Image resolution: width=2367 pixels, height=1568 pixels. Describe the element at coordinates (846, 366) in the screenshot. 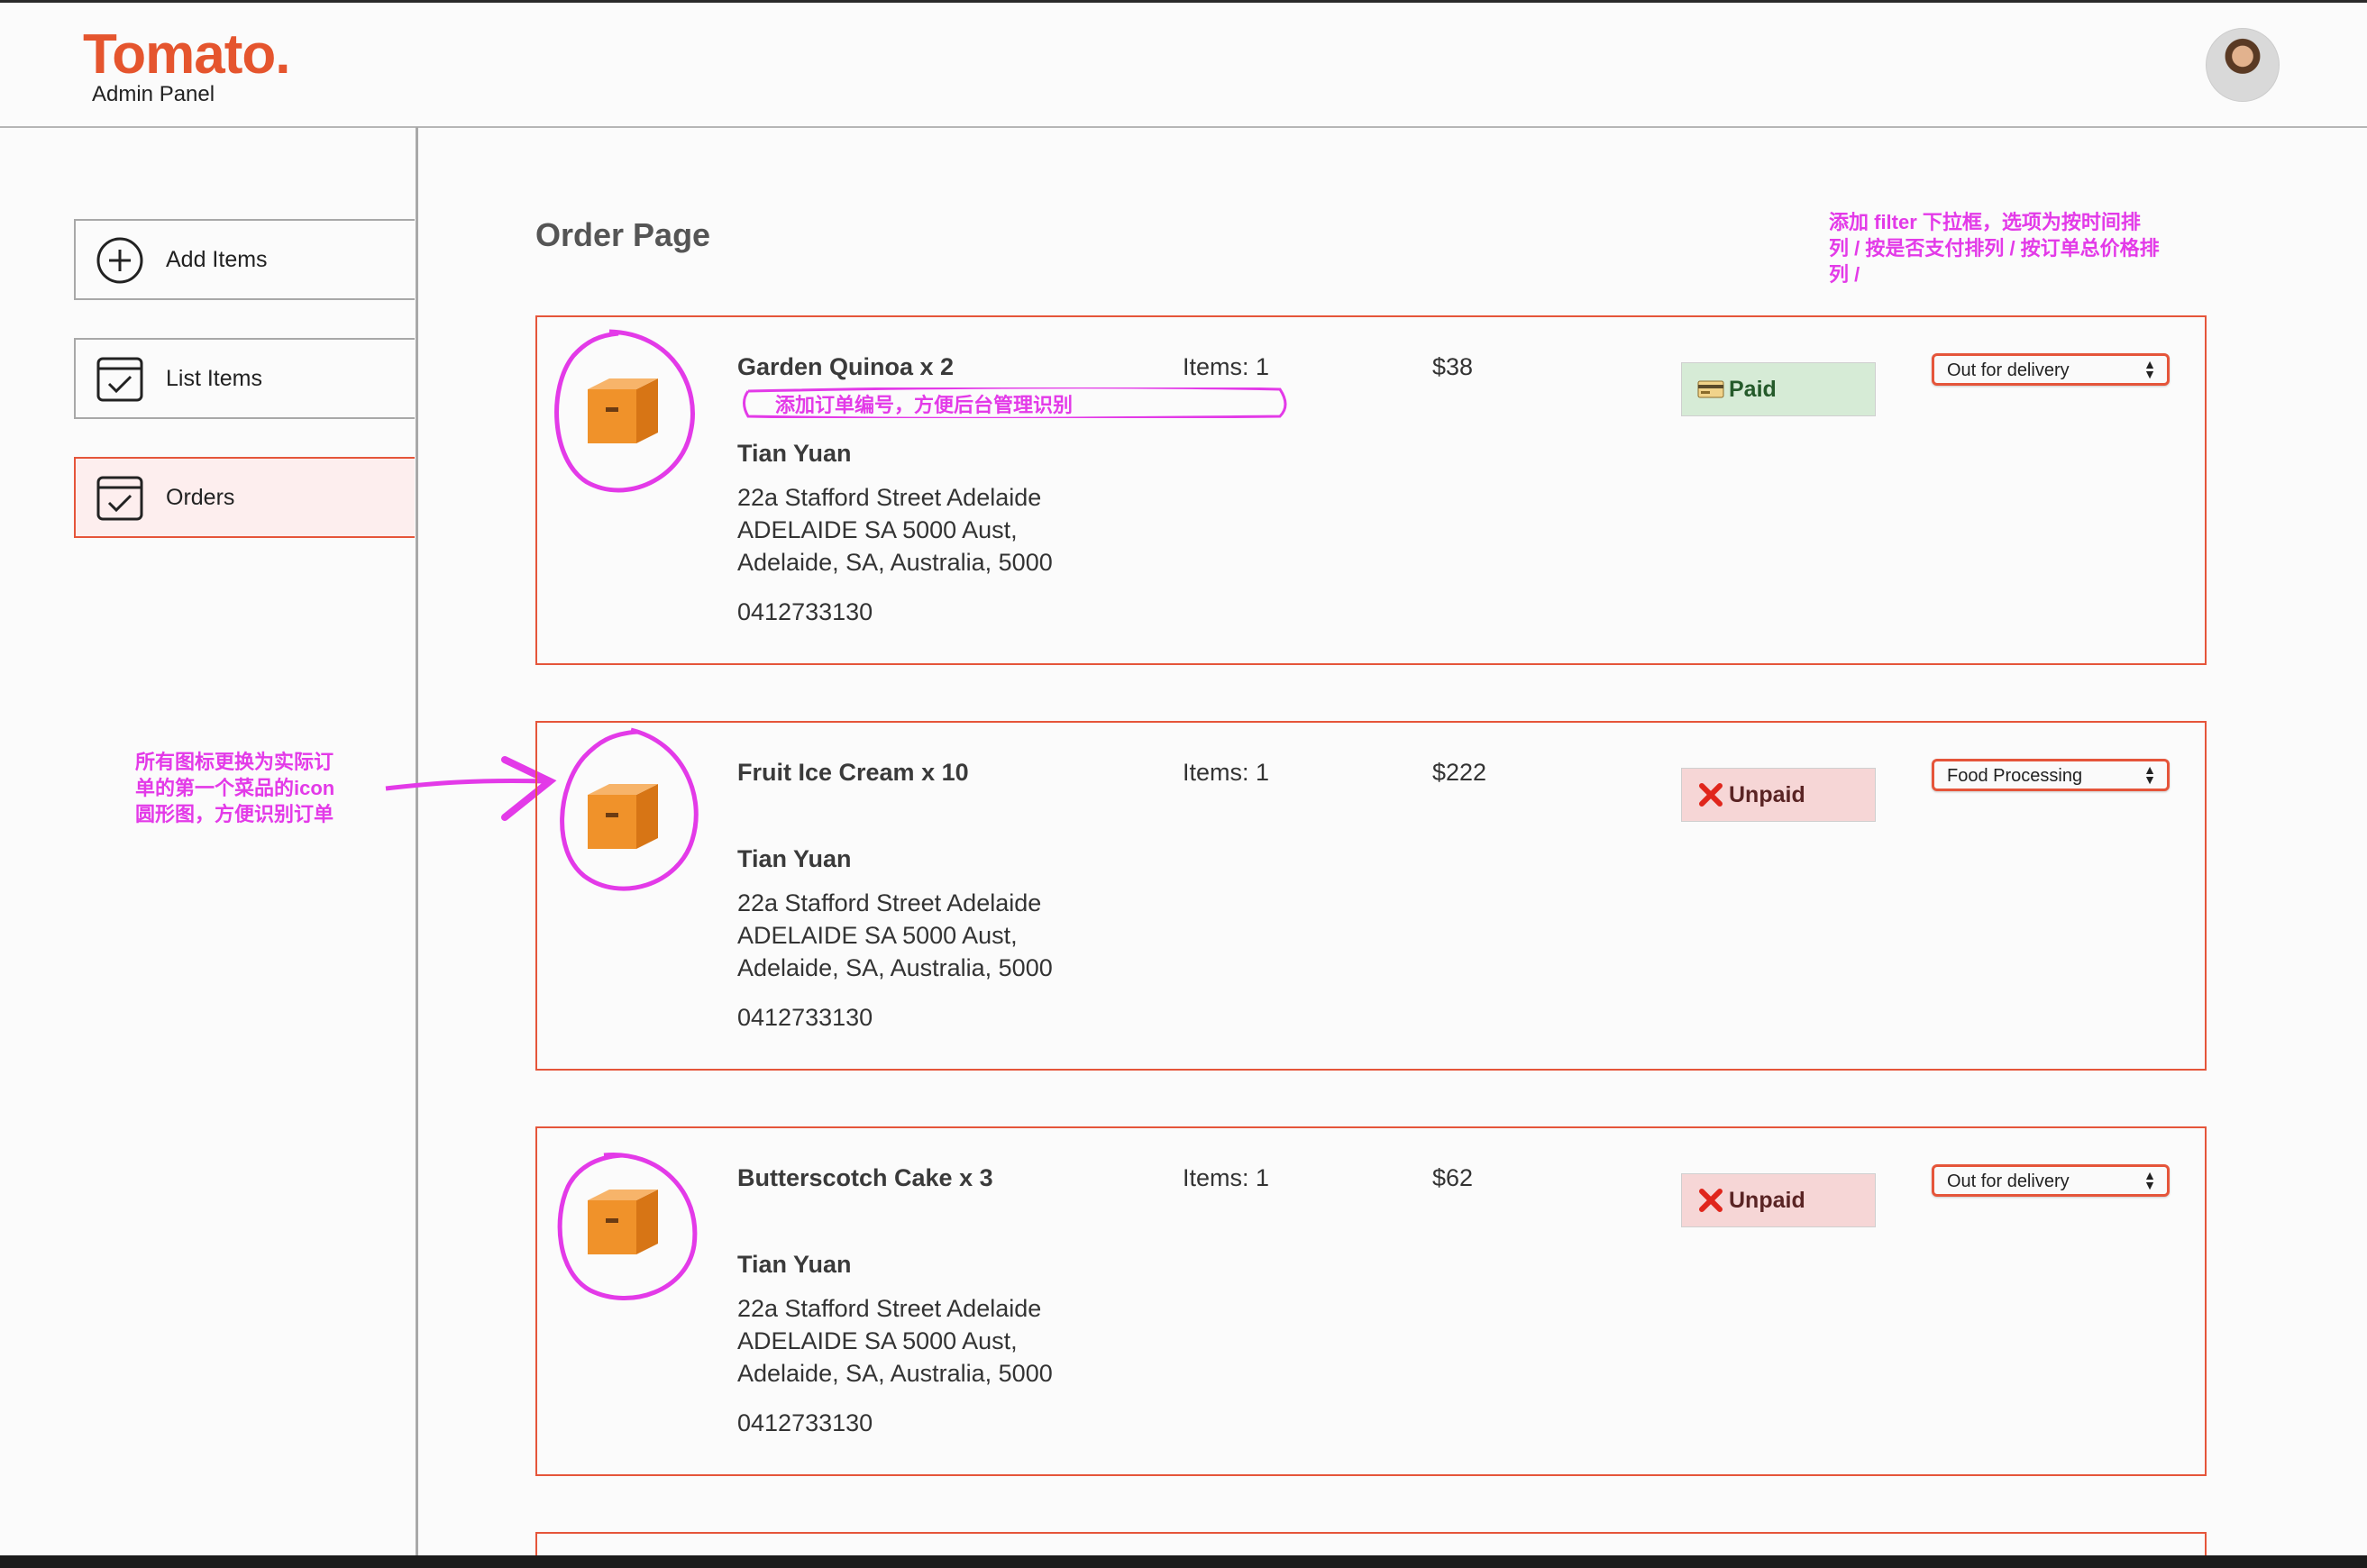

I see `order-food-items: Garden Quinoa x 2` at that location.